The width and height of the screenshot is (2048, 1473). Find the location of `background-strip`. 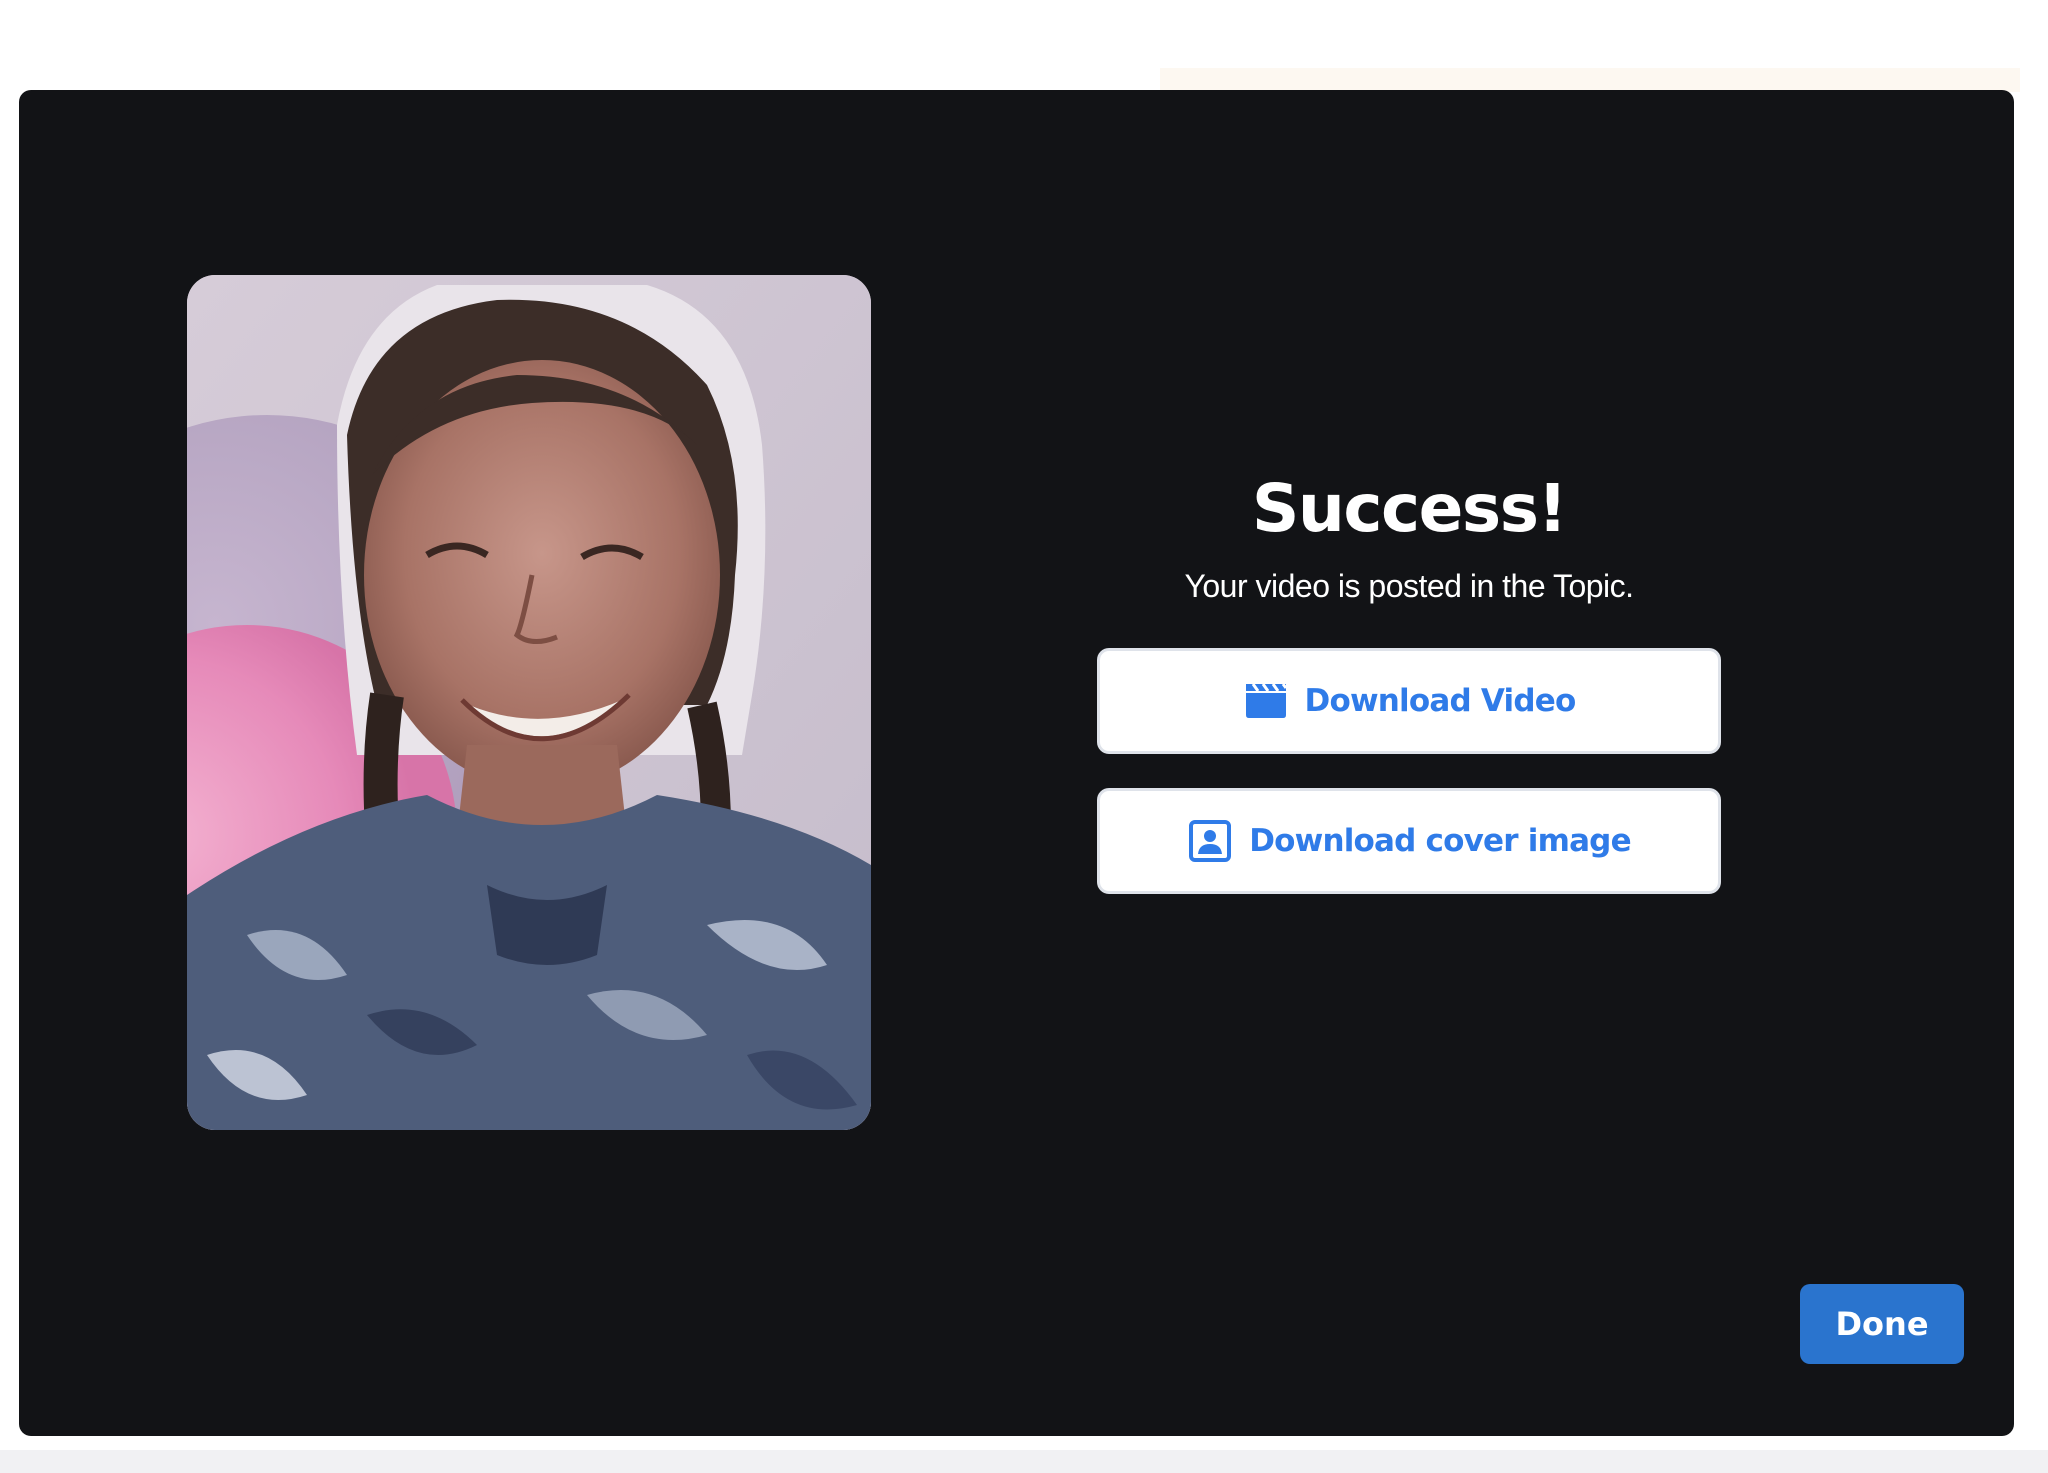

background-strip is located at coordinates (1590, 80).